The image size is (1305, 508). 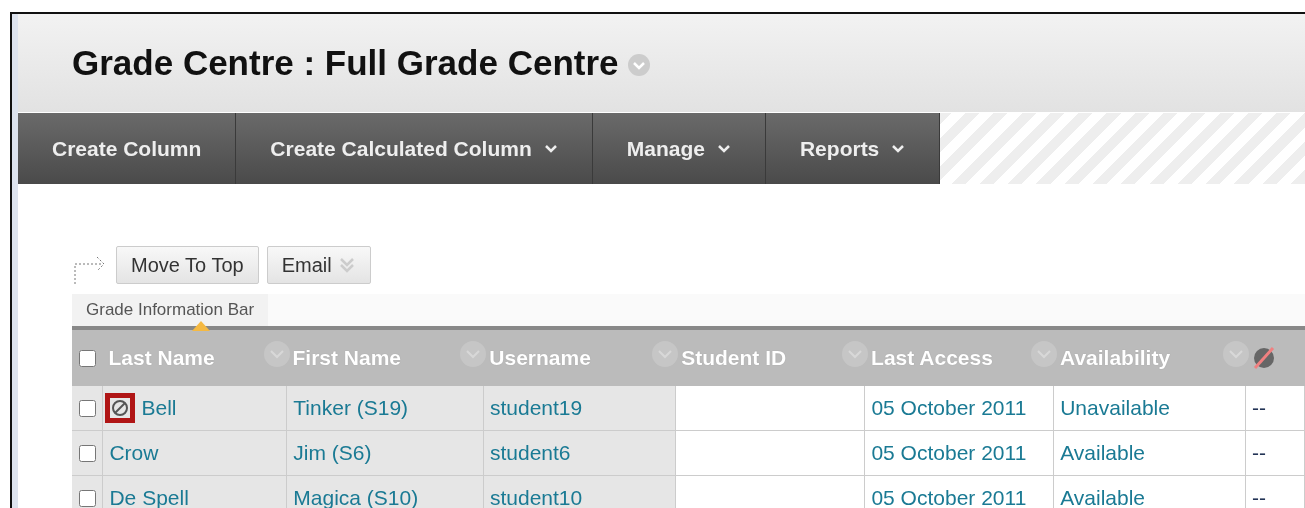 I want to click on double-chevron-icon, so click(x=346, y=265).